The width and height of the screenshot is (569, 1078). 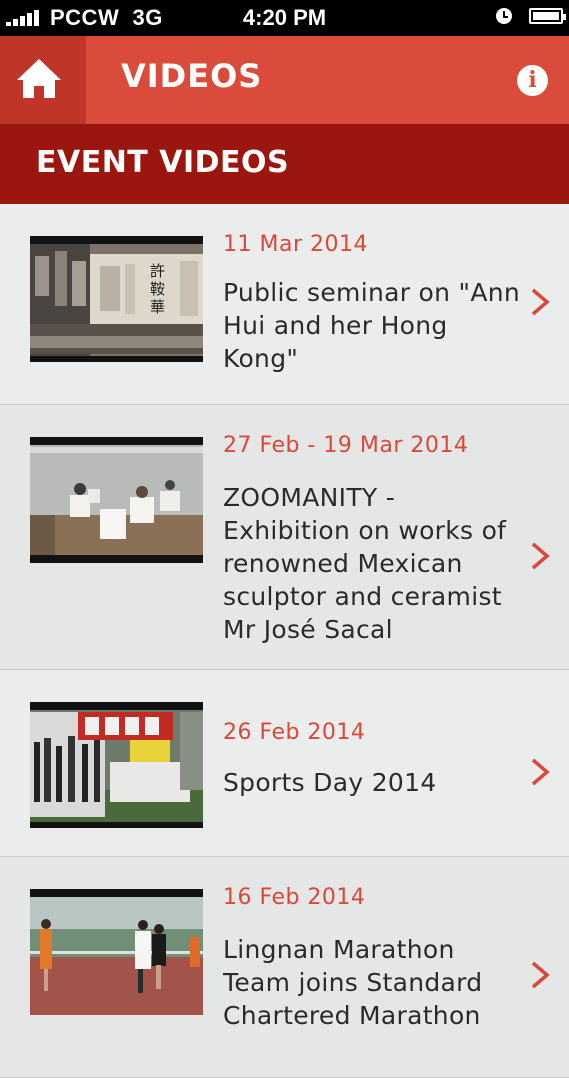 What do you see at coordinates (346, 445) in the screenshot?
I see `video-date: 27 Feb - 19 Mar 2014` at bounding box center [346, 445].